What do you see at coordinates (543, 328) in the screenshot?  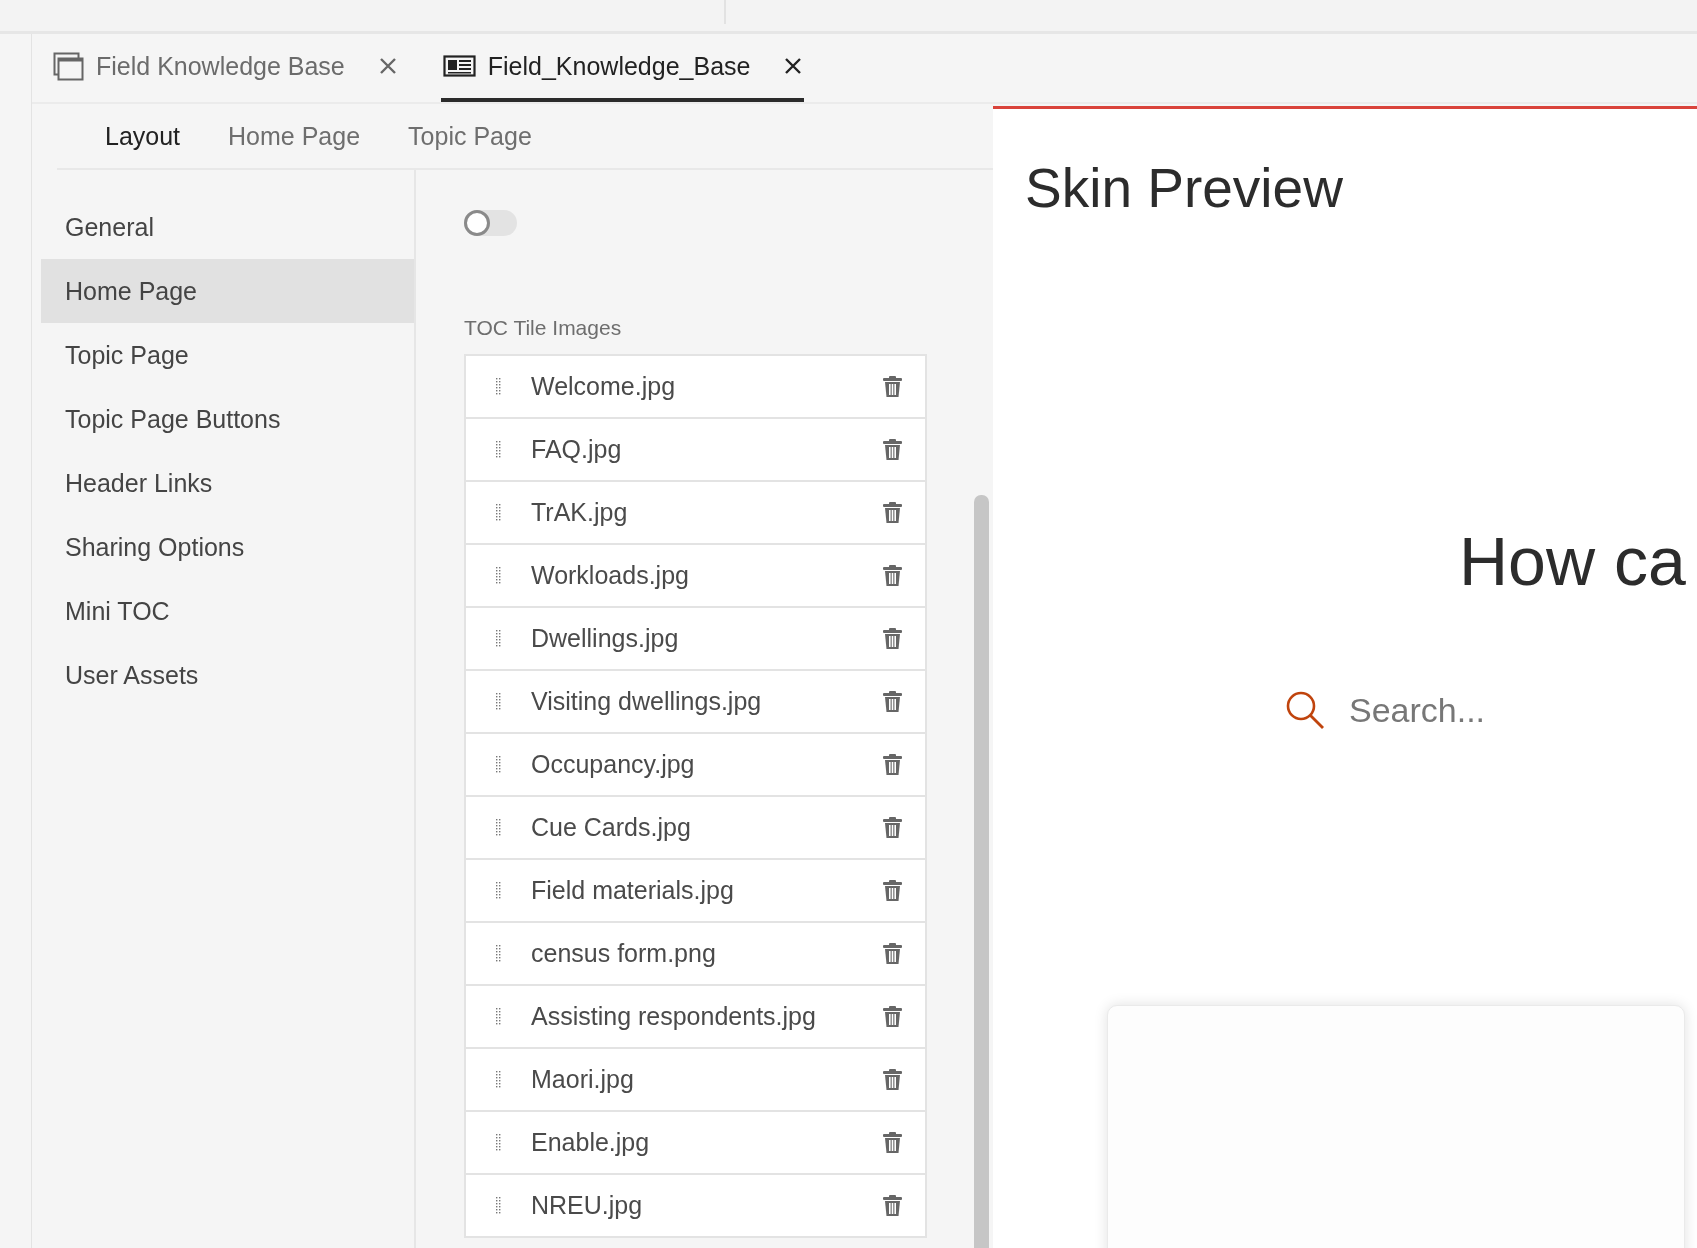 I see `field-label: TOC Tile Images` at bounding box center [543, 328].